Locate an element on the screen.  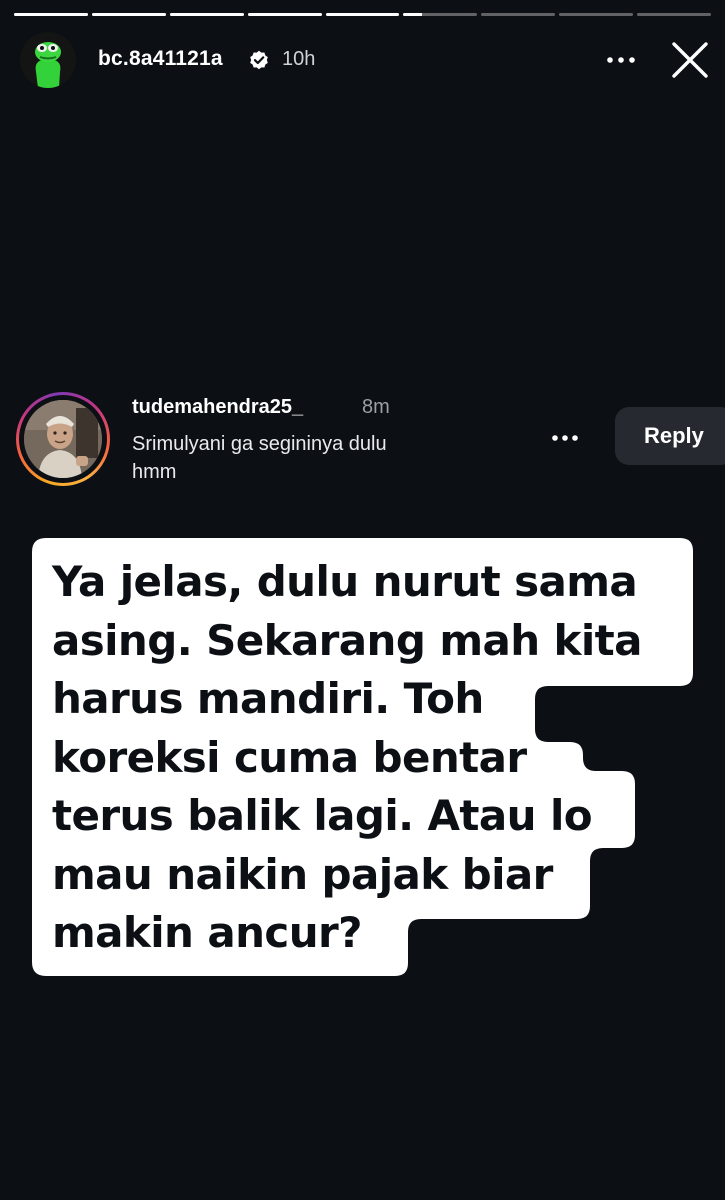
close-icon is located at coordinates (690, 60).